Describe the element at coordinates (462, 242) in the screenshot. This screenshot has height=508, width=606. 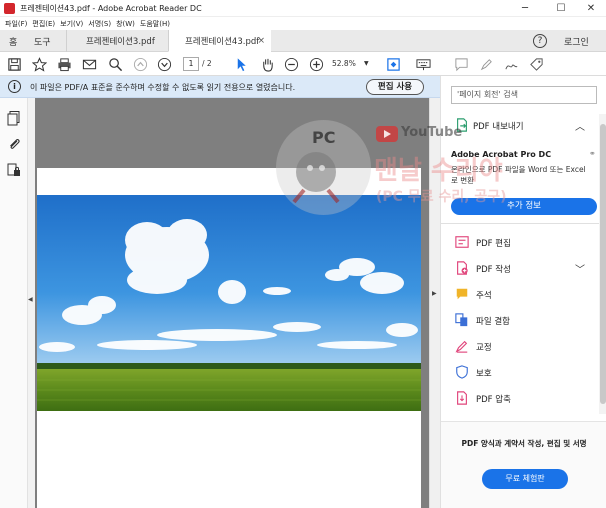
I see `edit-pdf-icon` at that location.